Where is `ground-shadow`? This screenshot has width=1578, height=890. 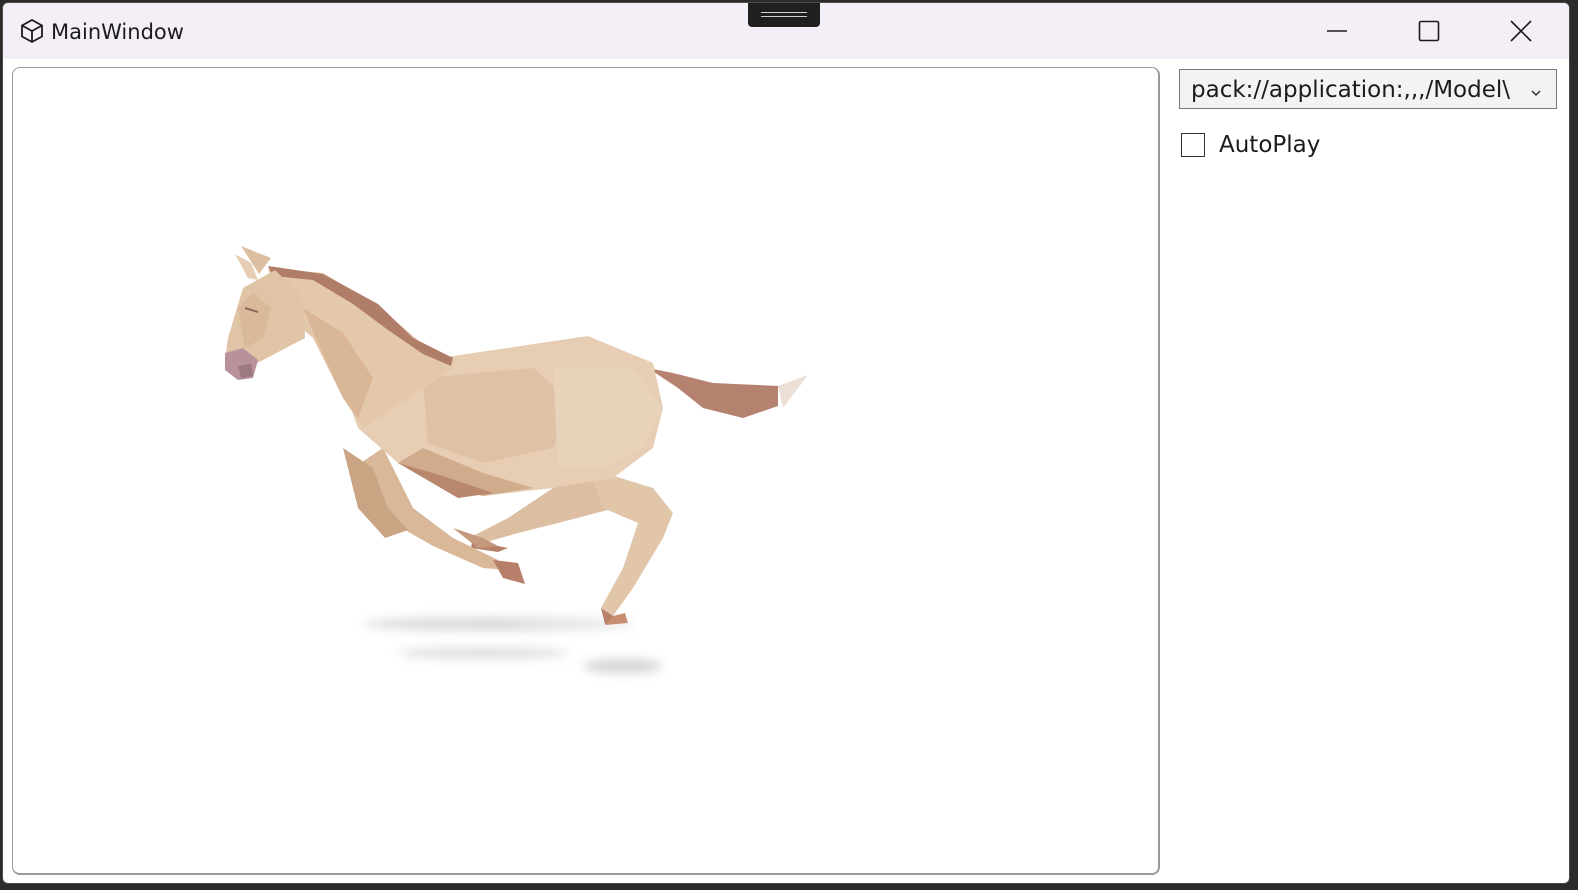 ground-shadow is located at coordinates (513, 645).